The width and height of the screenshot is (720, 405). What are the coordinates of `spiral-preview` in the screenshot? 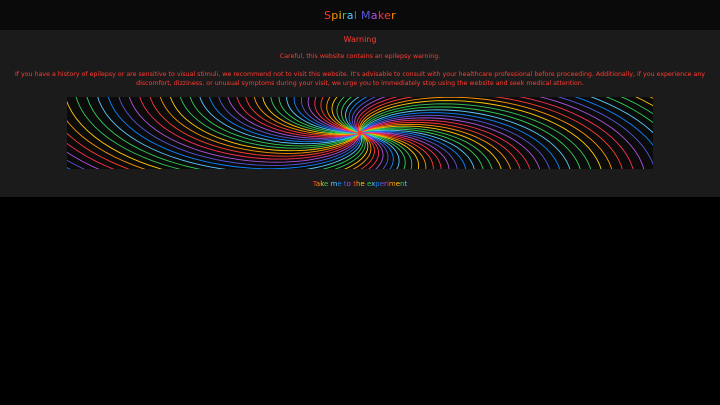 It's located at (360, 133).